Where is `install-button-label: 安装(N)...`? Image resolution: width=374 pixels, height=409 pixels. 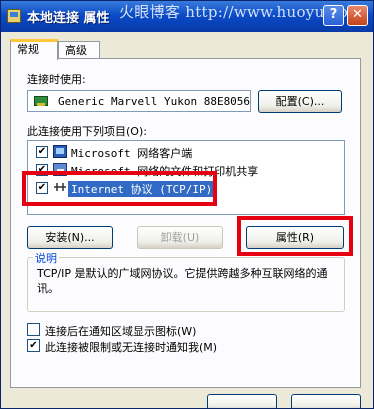 install-button-label: 安装(N)... is located at coordinates (70, 237).